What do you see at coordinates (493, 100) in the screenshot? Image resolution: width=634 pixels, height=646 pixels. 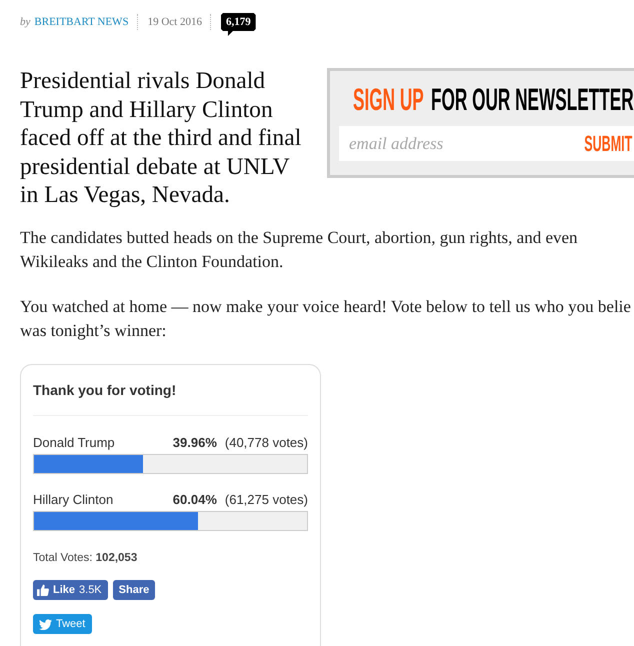 I see `newsletter-heading: SIGN UP FOR OUR NEWSLETTER` at bounding box center [493, 100].